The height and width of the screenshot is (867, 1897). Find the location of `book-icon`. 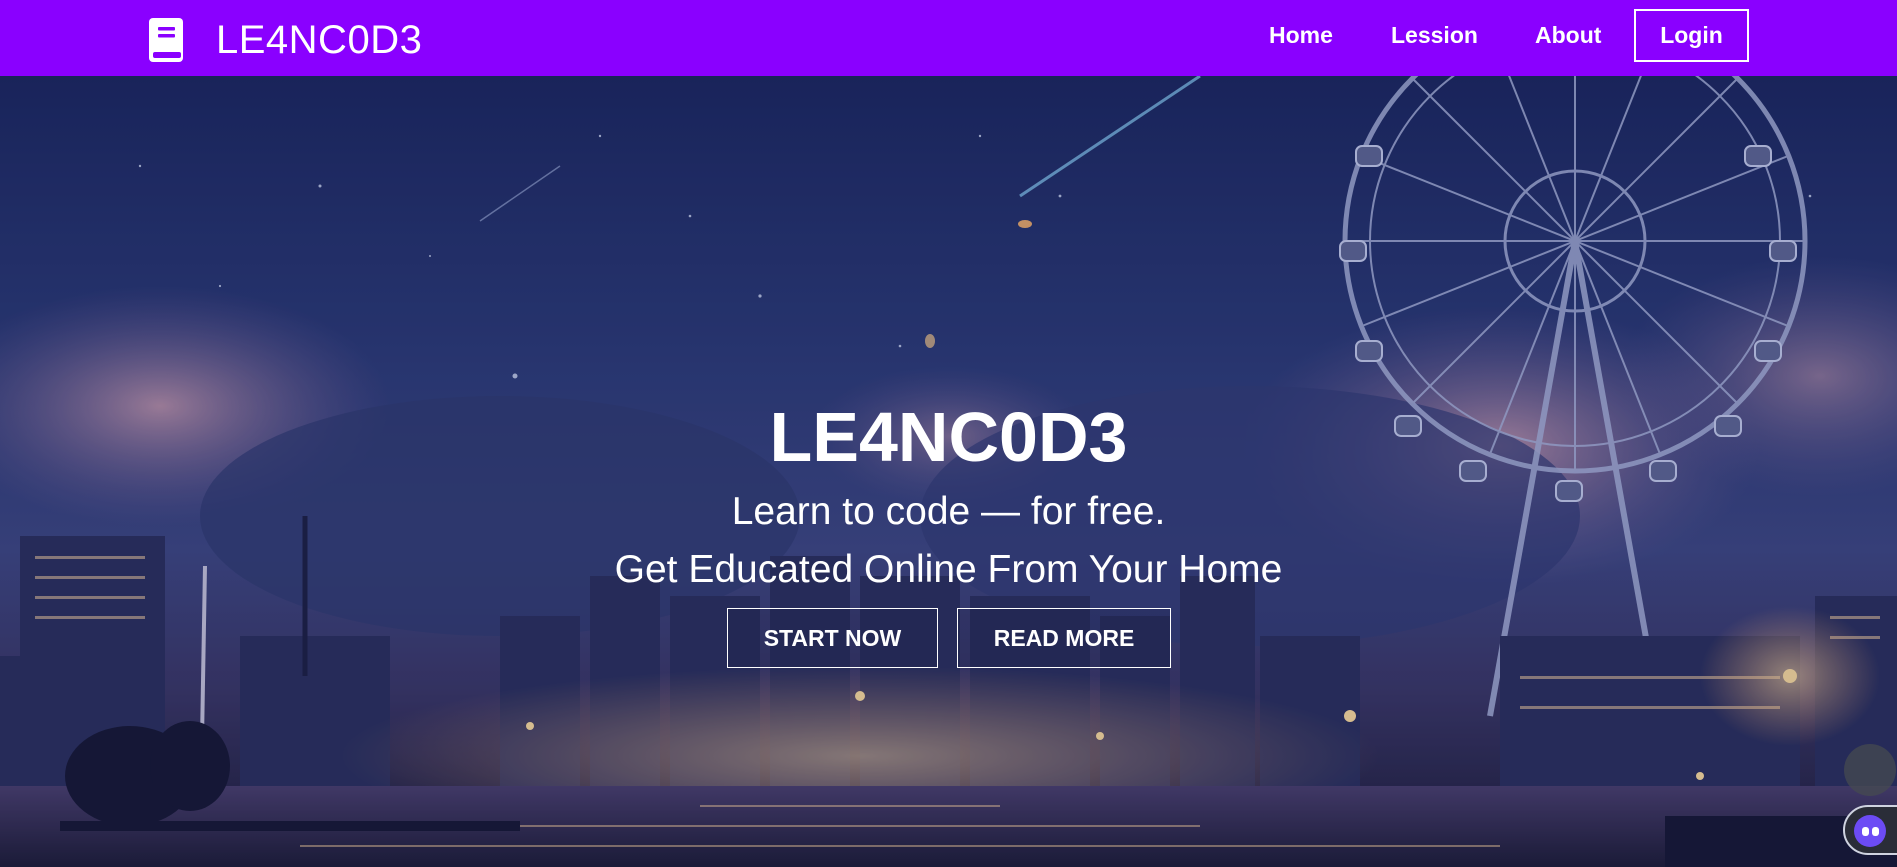

book-icon is located at coordinates (166, 40).